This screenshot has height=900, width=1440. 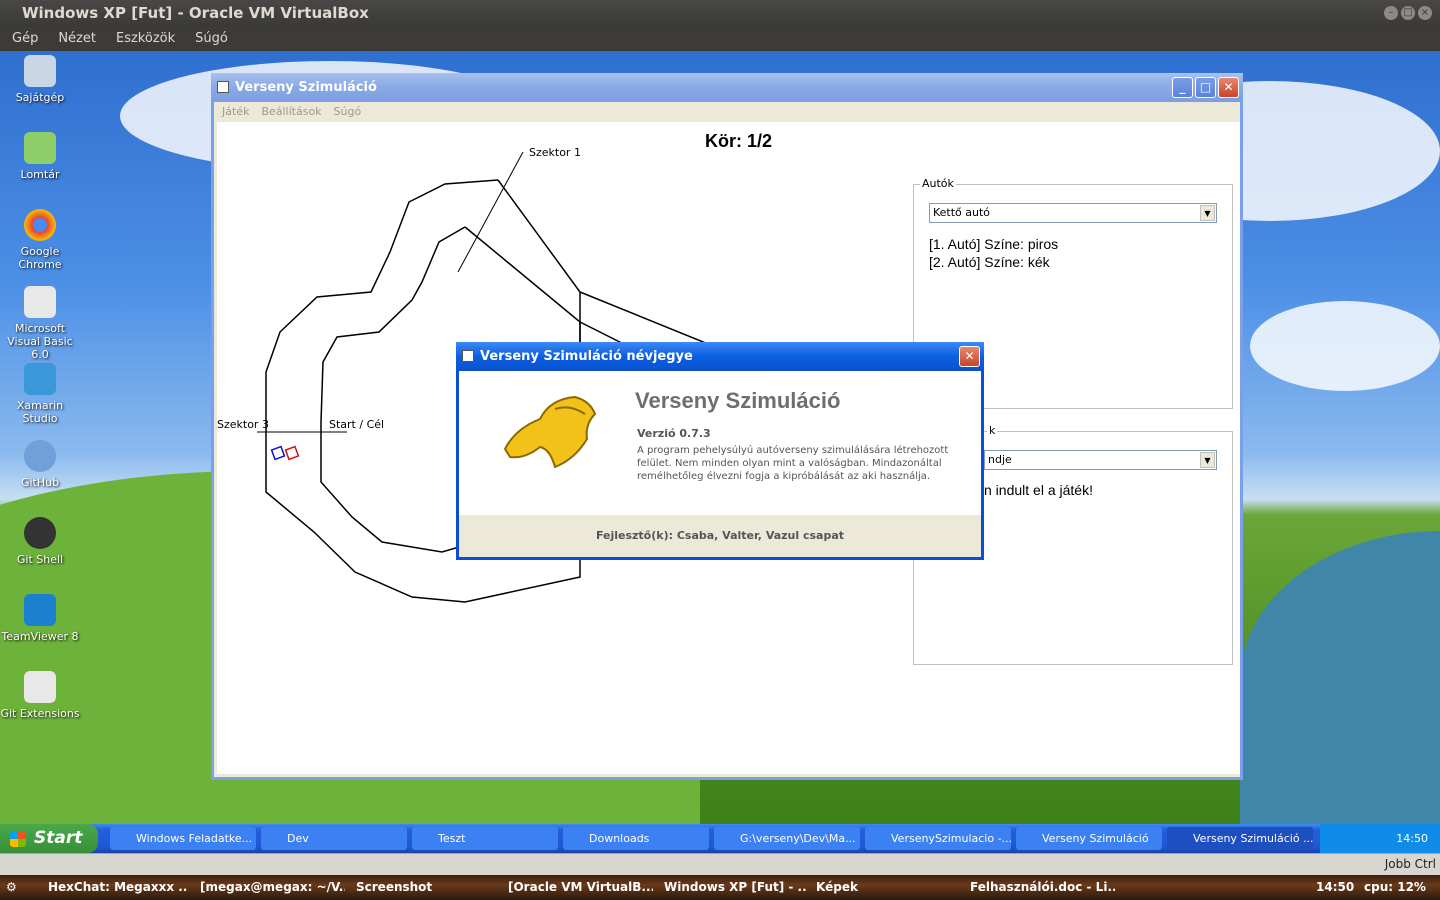 I want to click on xamarin-icon, so click(x=40, y=379).